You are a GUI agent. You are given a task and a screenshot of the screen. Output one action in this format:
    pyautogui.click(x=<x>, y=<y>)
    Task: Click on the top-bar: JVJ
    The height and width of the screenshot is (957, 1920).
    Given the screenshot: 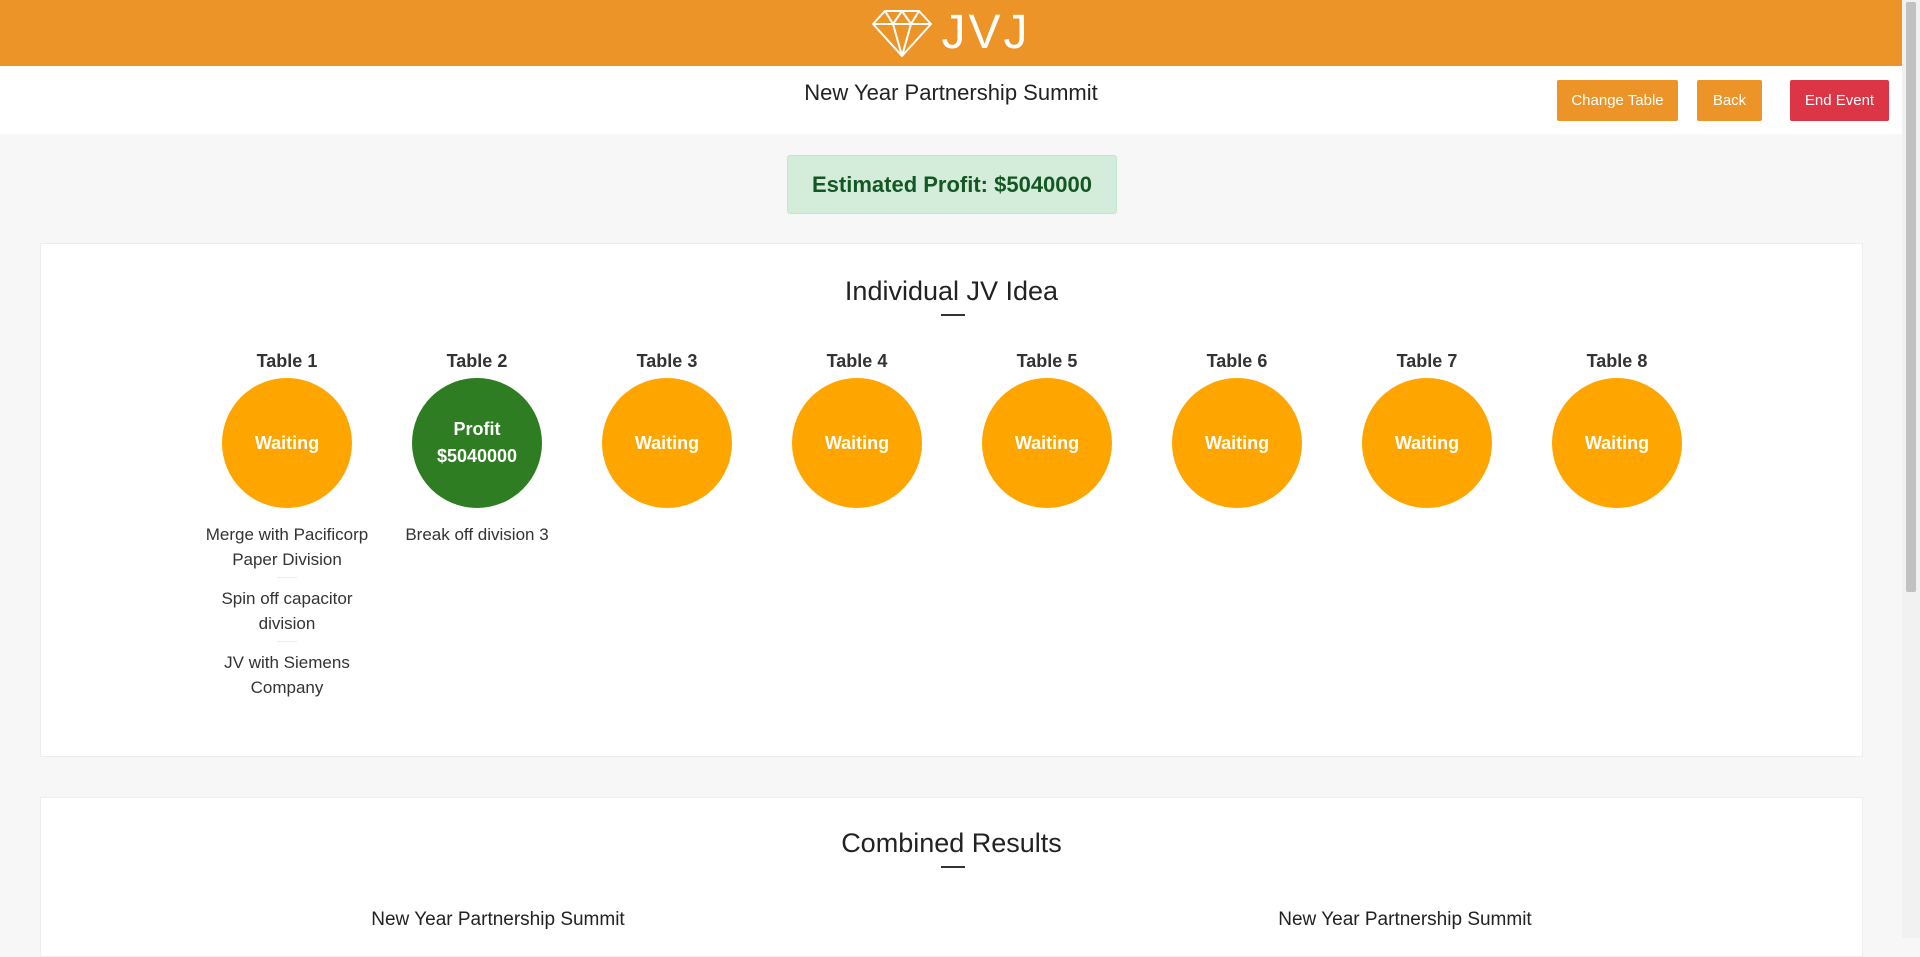 What is the action you would take?
    pyautogui.click(x=951, y=33)
    